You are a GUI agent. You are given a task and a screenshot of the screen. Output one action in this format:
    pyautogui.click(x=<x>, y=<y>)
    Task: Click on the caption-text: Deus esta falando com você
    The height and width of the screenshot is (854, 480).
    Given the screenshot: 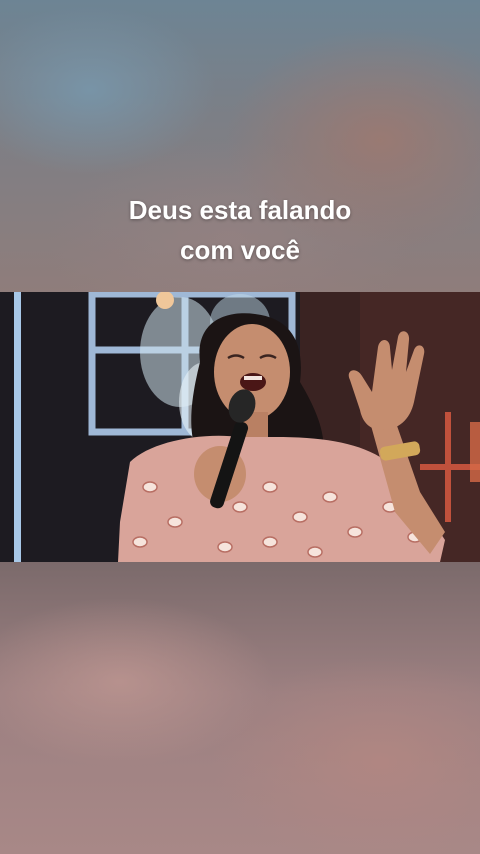 What is the action you would take?
    pyautogui.click(x=240, y=230)
    